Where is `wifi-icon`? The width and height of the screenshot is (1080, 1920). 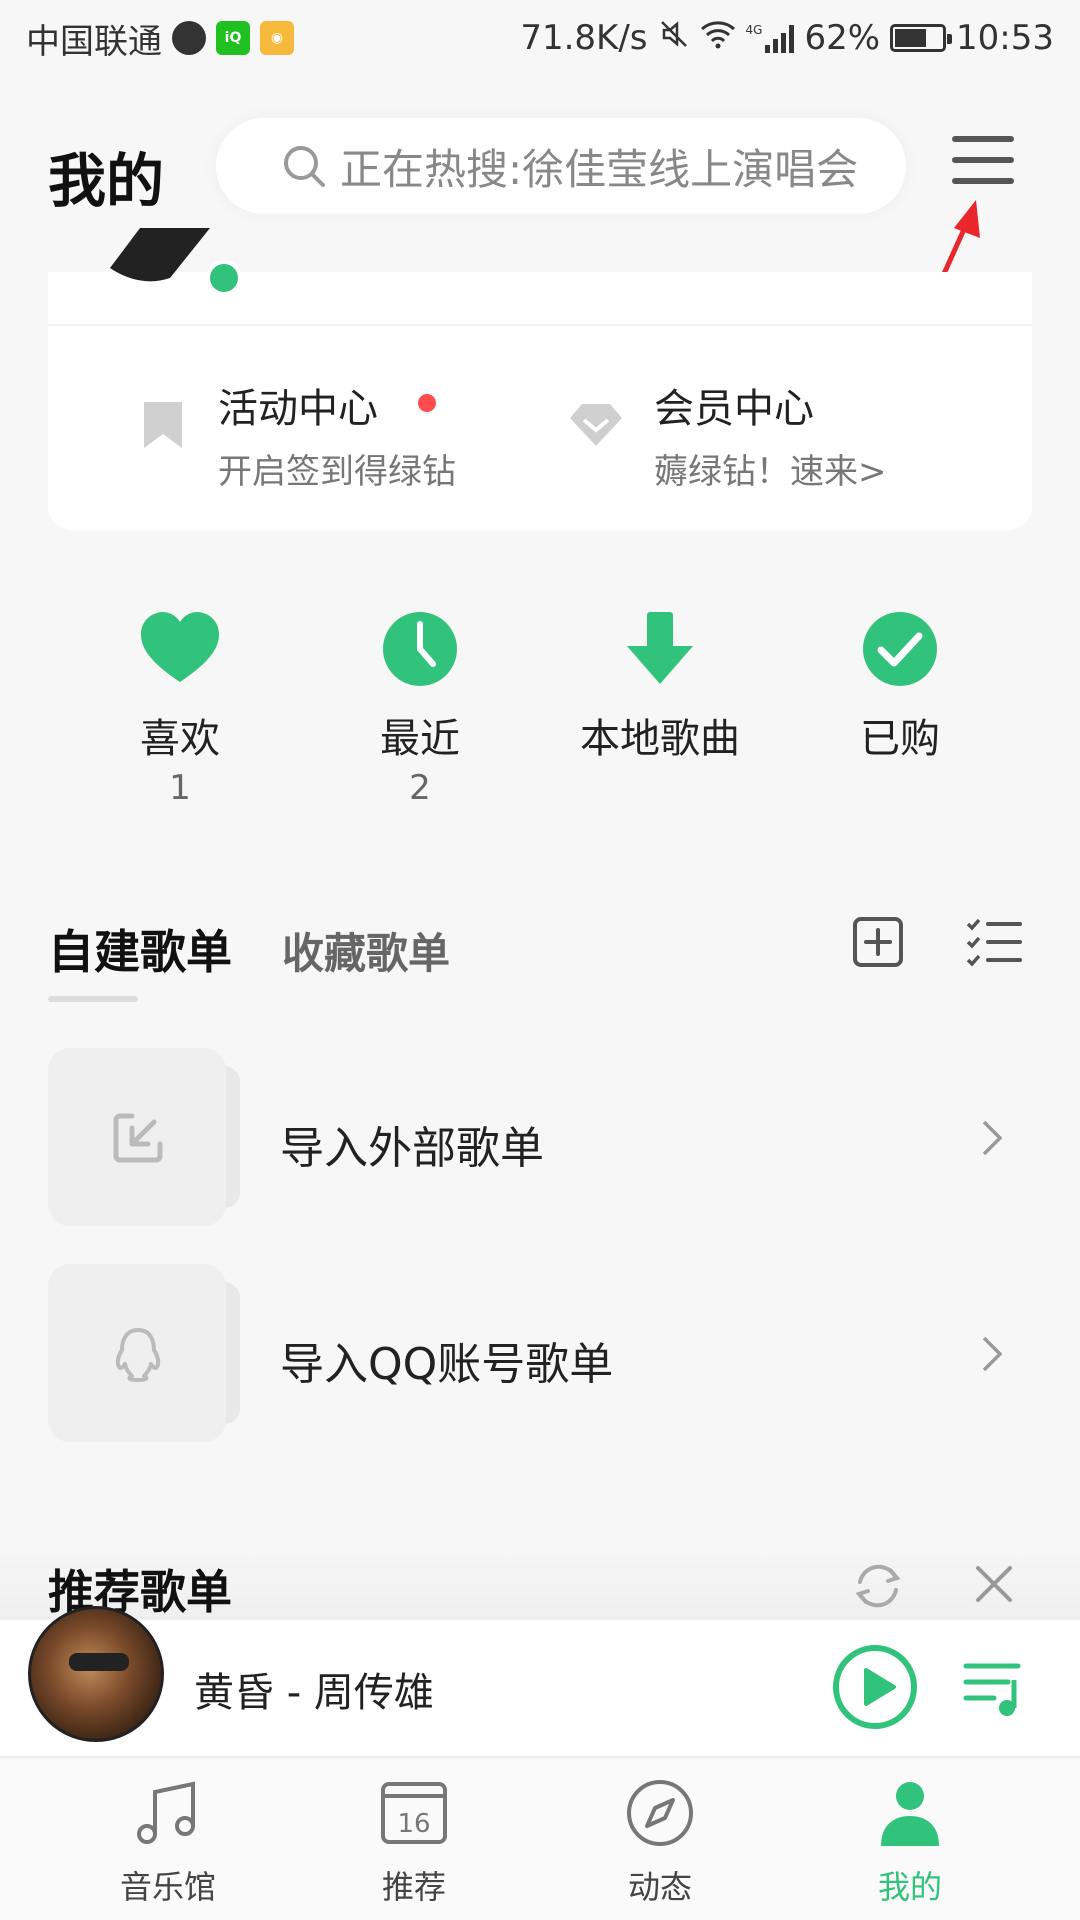 wifi-icon is located at coordinates (718, 38).